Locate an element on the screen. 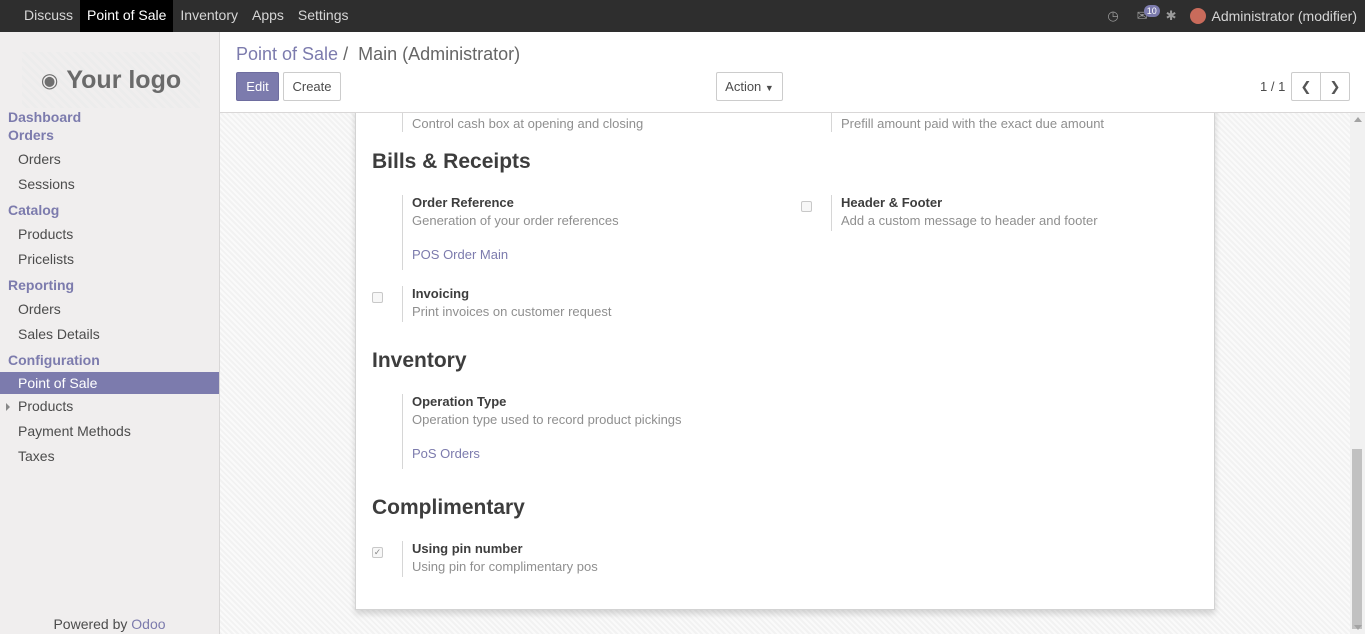 The image size is (1365, 634). pin-number-checkbox: ✓ is located at coordinates (377, 552).